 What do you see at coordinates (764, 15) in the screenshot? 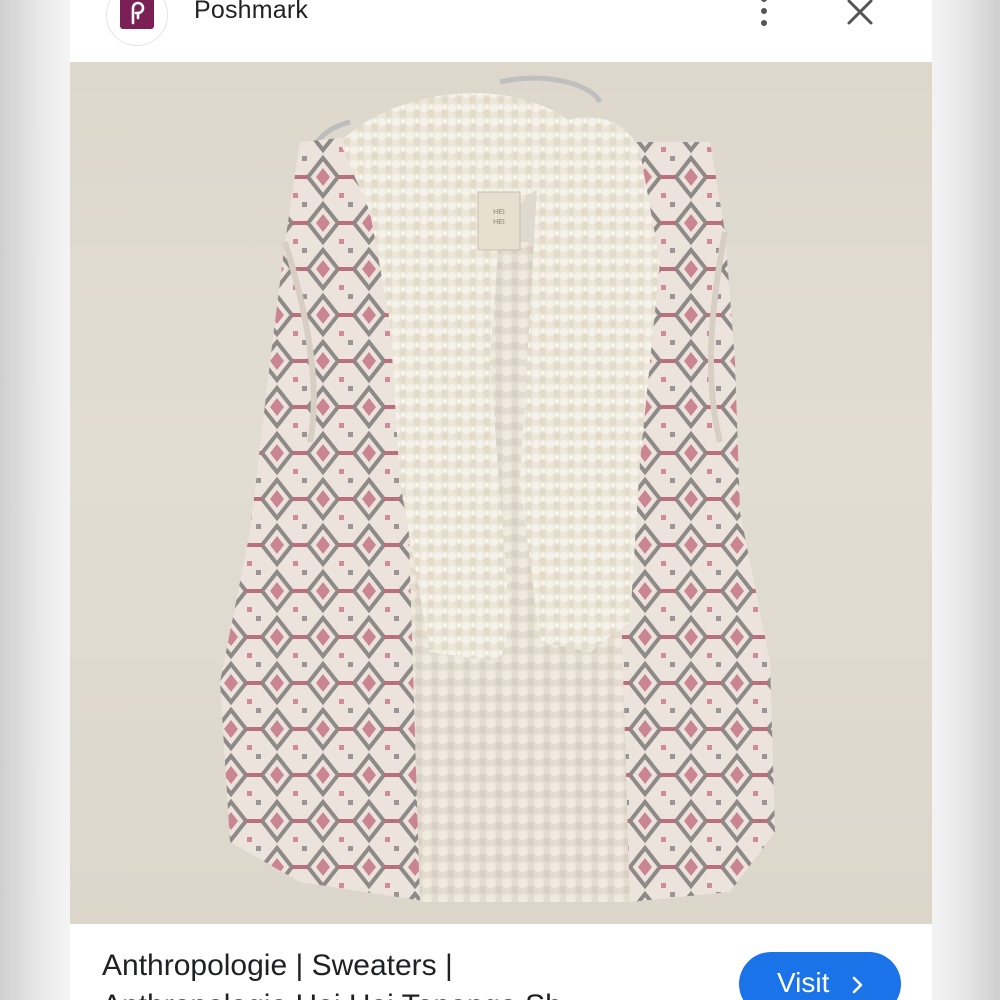
I see `more-options-icon` at bounding box center [764, 15].